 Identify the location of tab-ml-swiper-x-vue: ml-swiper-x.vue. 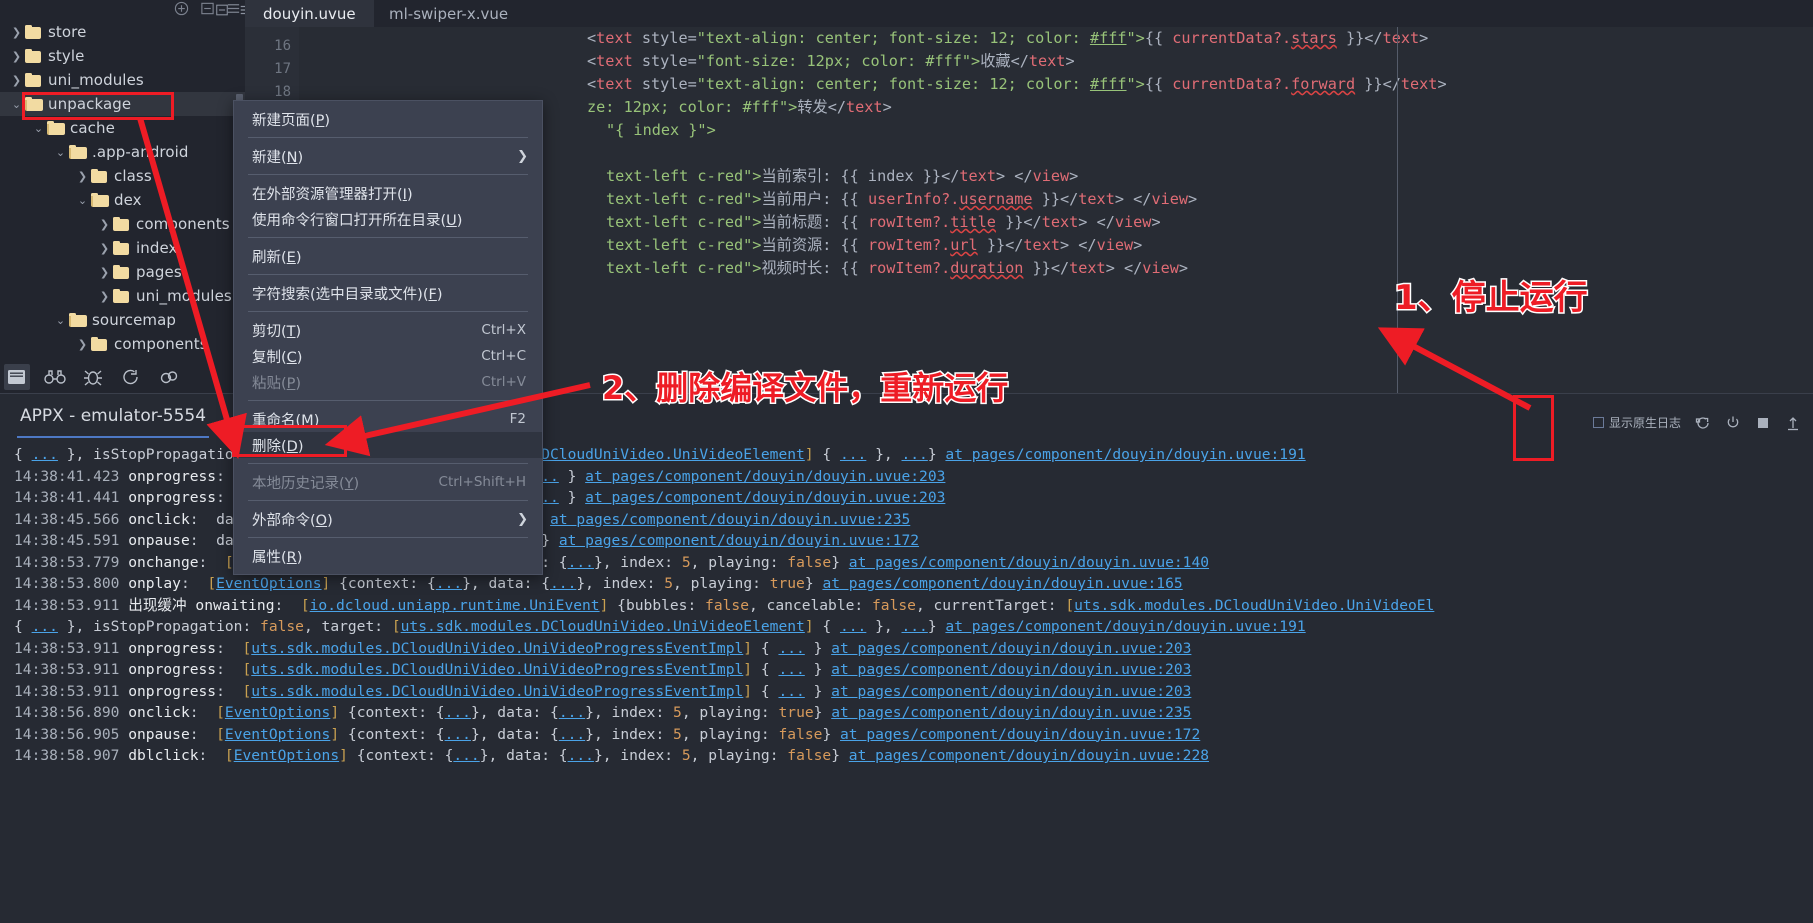
(448, 13).